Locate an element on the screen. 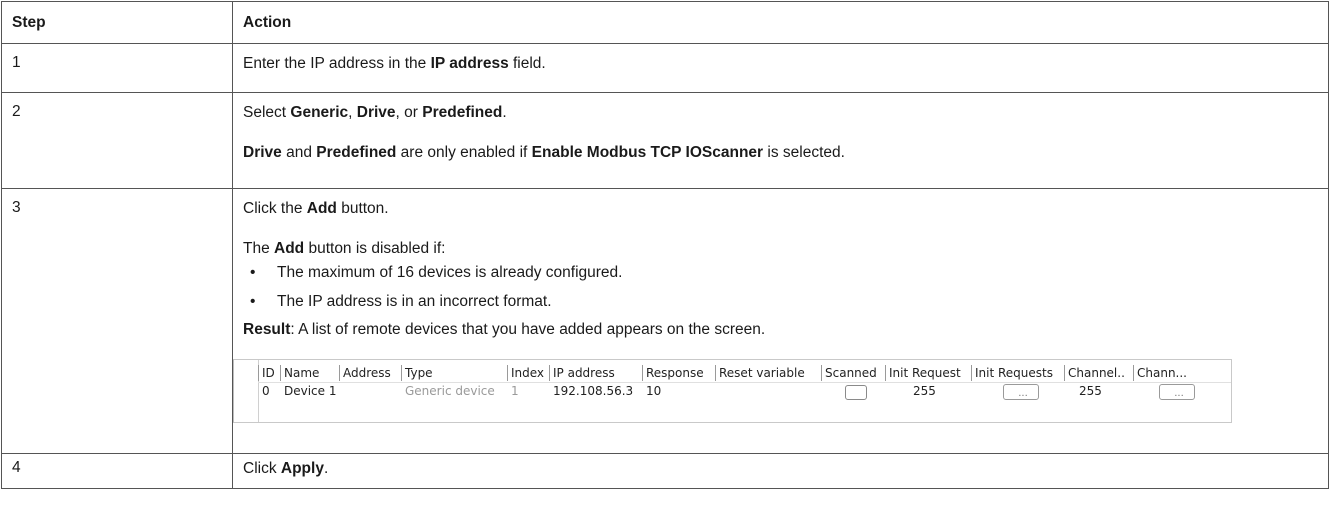  cell-channel: 255 is located at coordinates (1088, 391).